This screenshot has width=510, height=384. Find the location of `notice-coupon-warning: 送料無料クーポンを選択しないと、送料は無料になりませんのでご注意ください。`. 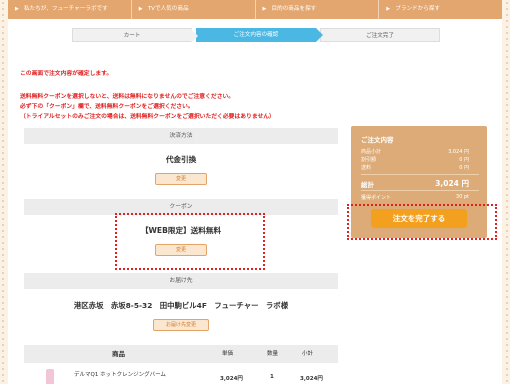

notice-coupon-warning: 送料無料クーポンを選択しないと、送料は無料になりませんのでご注意ください。 is located at coordinates (127, 97).